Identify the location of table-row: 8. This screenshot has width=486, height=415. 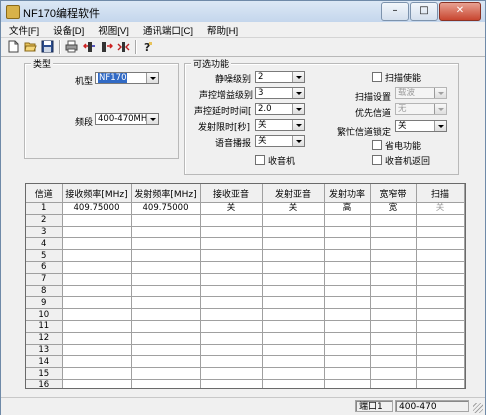
(245, 291).